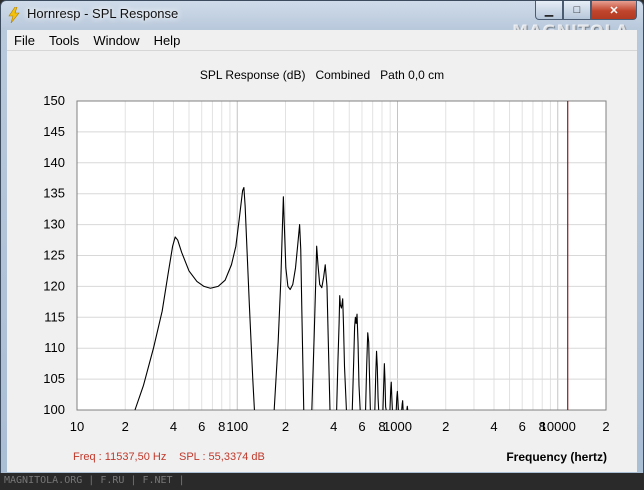 The image size is (644, 490). I want to click on caption-buttons: ▁ □ ✕, so click(586, 11).